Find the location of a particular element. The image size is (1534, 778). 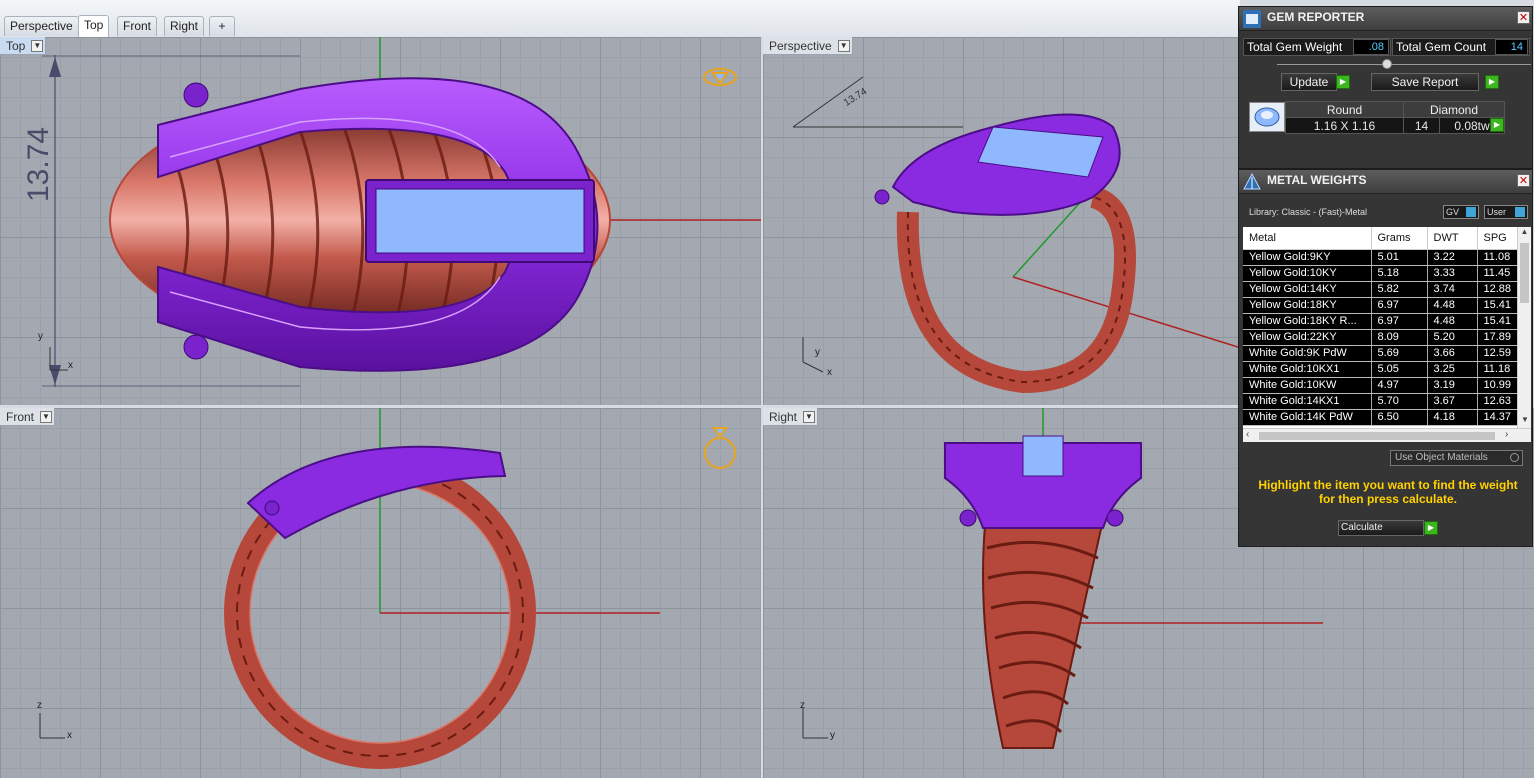

viewport-label-perspective: Perspective ▼ is located at coordinates (808, 46).